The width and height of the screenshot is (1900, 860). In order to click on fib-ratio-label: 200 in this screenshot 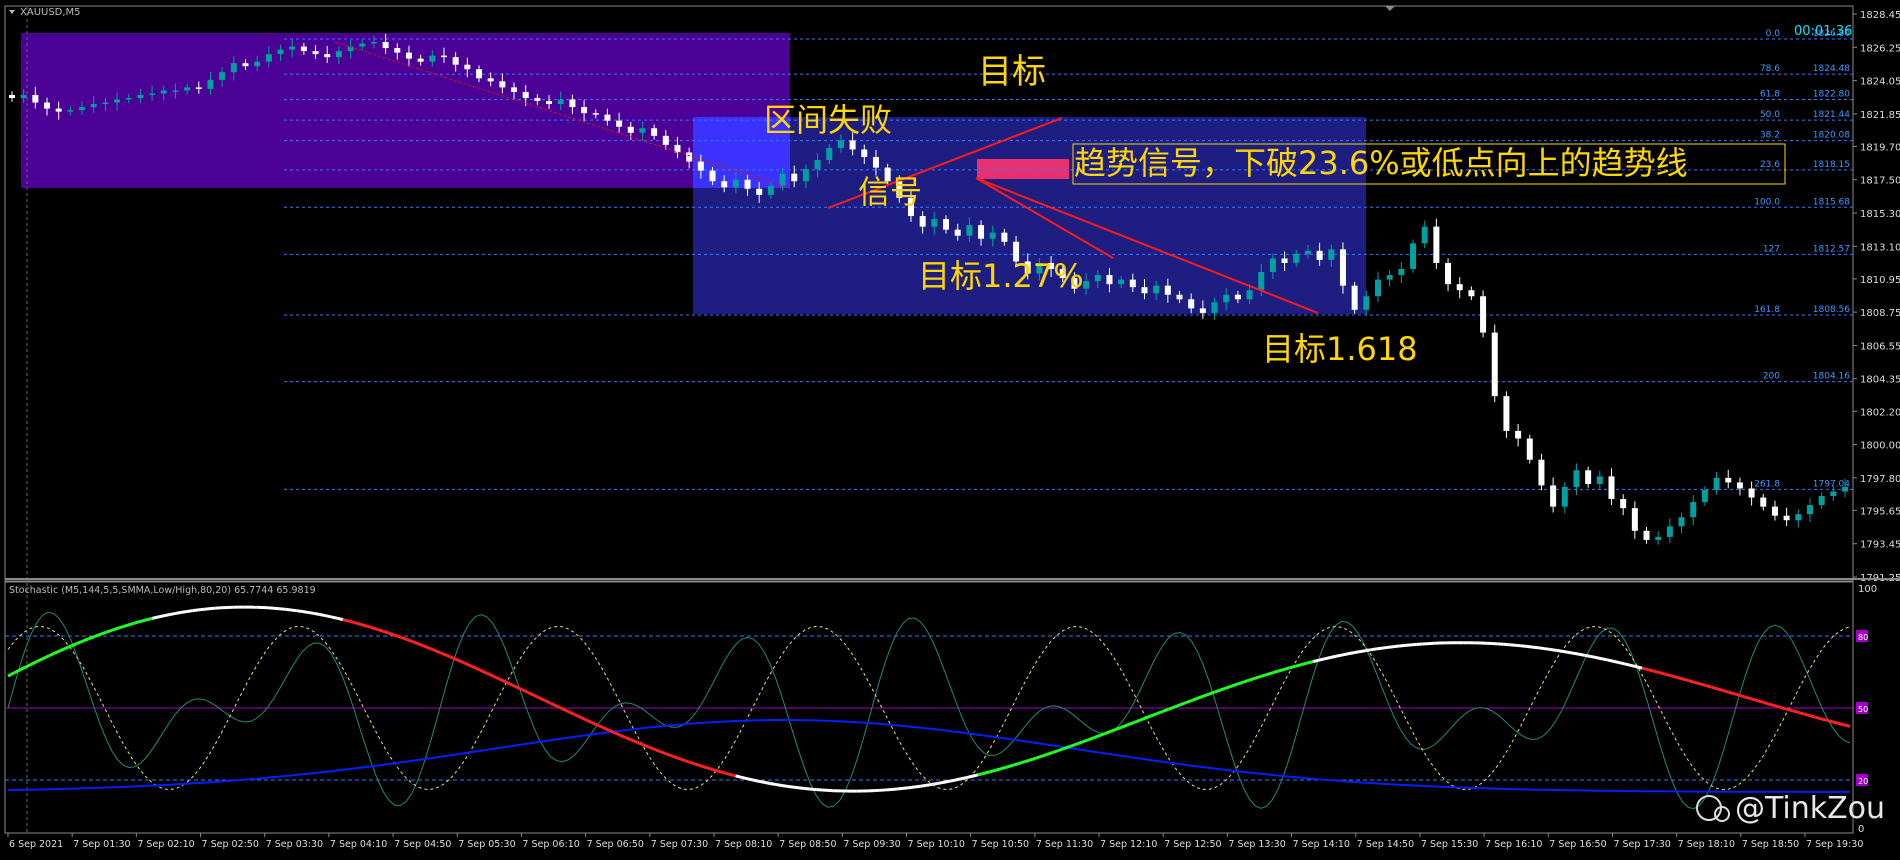, I will do `click(1771, 377)`.